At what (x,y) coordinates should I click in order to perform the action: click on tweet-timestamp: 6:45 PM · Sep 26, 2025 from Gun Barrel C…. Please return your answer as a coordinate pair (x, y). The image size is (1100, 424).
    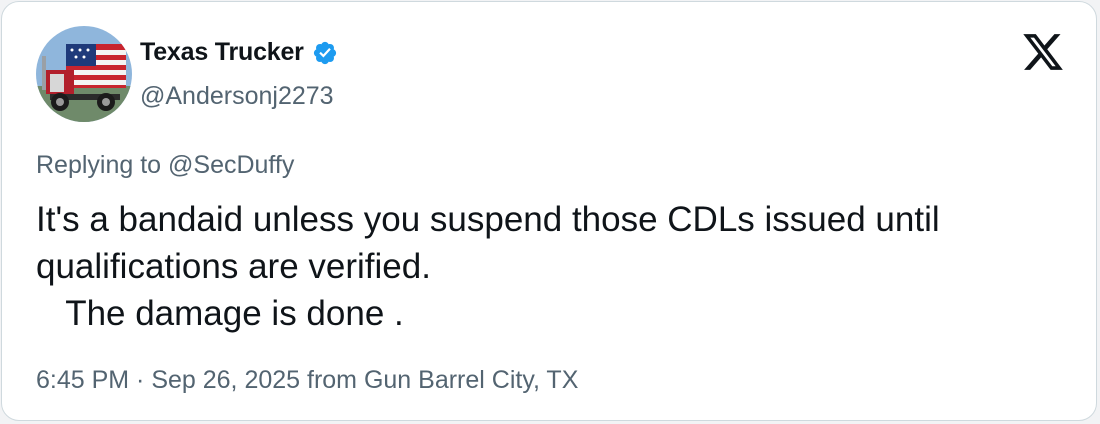
    Looking at the image, I should click on (307, 380).